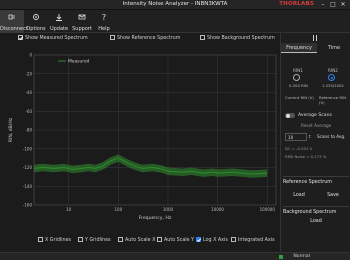 The image size is (350, 260). I want to click on show-background-checkbox: Show Background Spectrum, so click(237, 39).